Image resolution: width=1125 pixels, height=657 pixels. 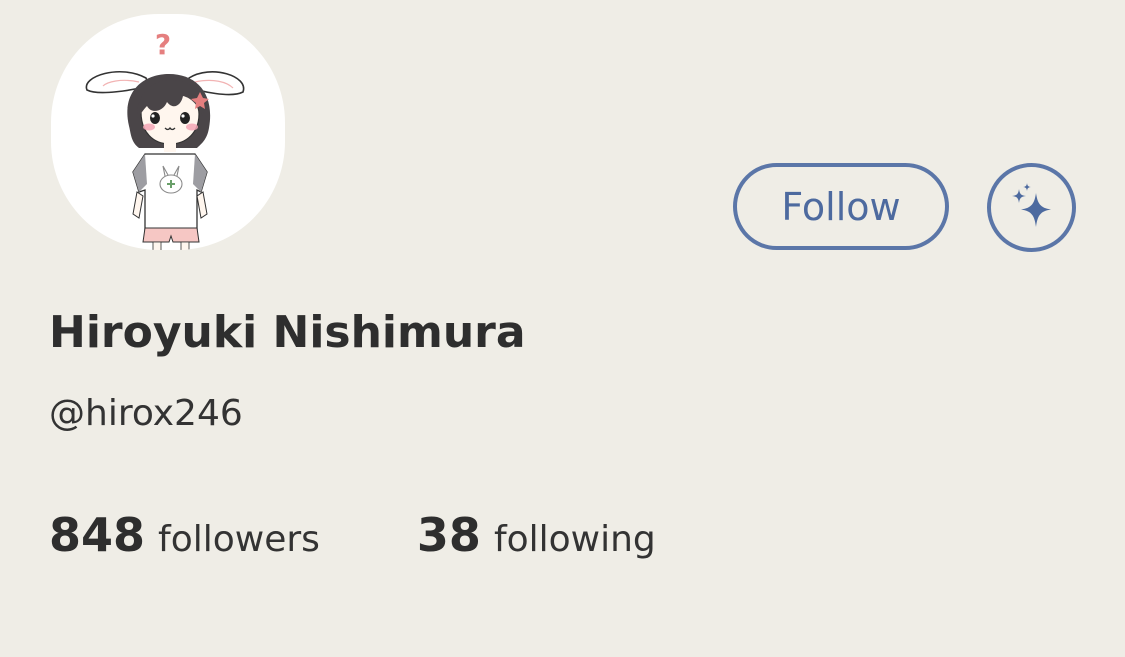 What do you see at coordinates (163, 44) in the screenshot?
I see `question-mark: ?` at bounding box center [163, 44].